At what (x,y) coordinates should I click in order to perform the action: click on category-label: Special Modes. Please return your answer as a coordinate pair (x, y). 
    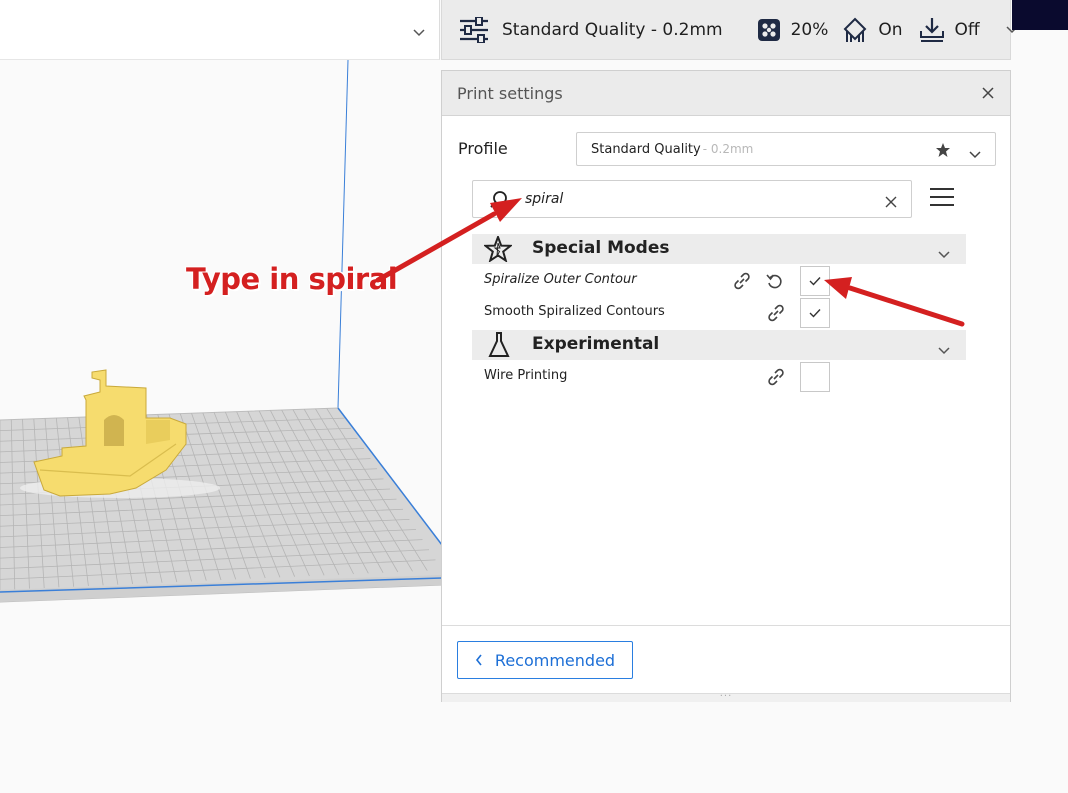
    Looking at the image, I should click on (601, 248).